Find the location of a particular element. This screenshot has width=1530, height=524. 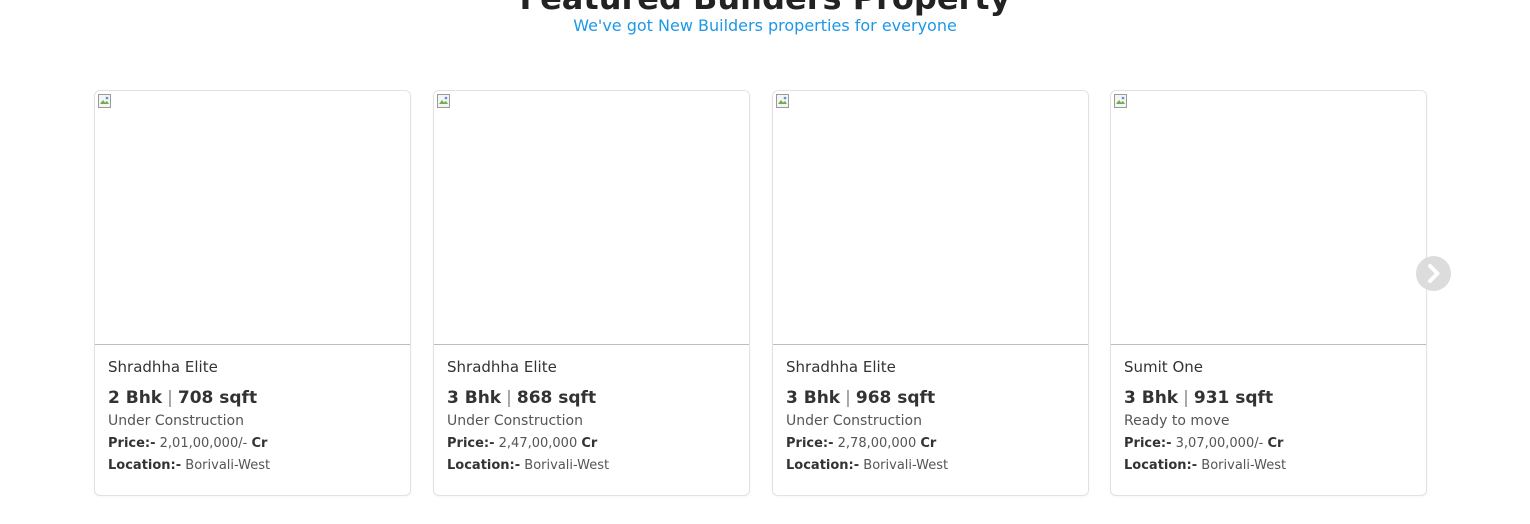

price-value: 2,01,00,000/- is located at coordinates (203, 443).